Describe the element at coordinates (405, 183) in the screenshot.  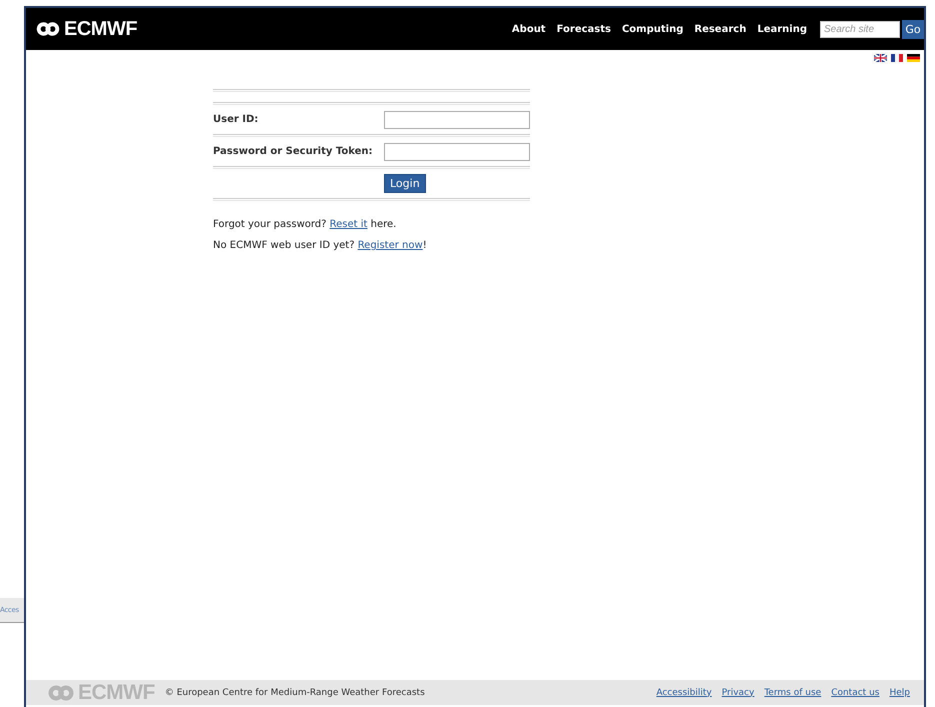
I see `login-button: Login` at that location.